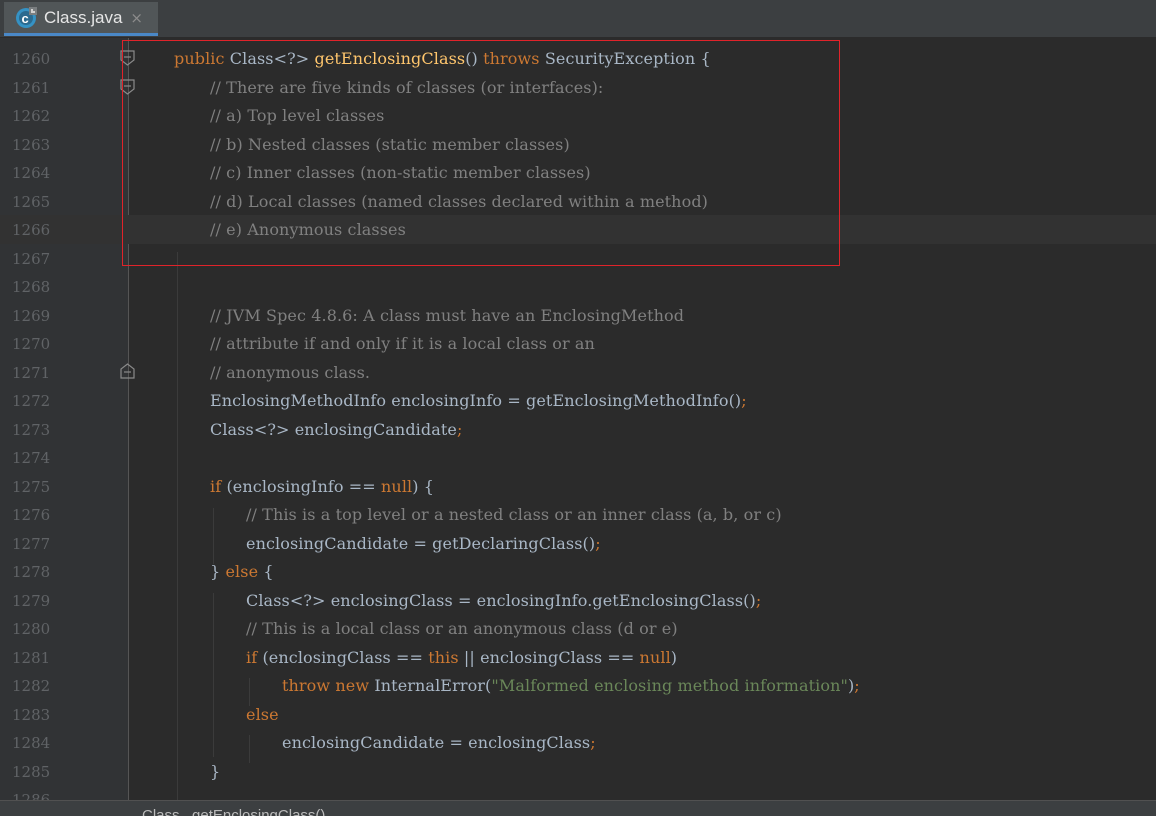 The width and height of the screenshot is (1156, 816). Describe the element at coordinates (31, 572) in the screenshot. I see `line-number: 1278` at that location.